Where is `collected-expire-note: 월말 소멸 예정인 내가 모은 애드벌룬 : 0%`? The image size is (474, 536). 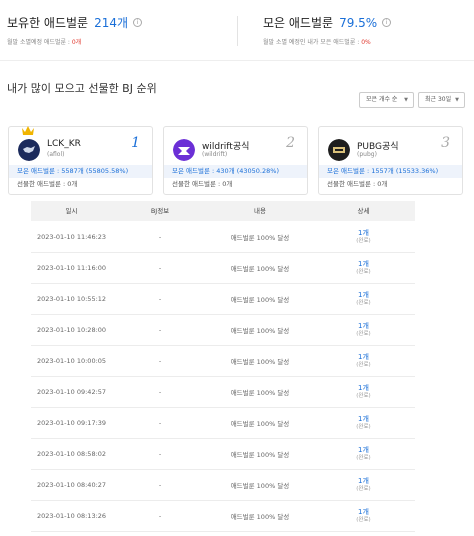
collected-expire-note: 월말 소멸 예정인 내가 모은 애드벌룬 : 0% is located at coordinates (368, 41).